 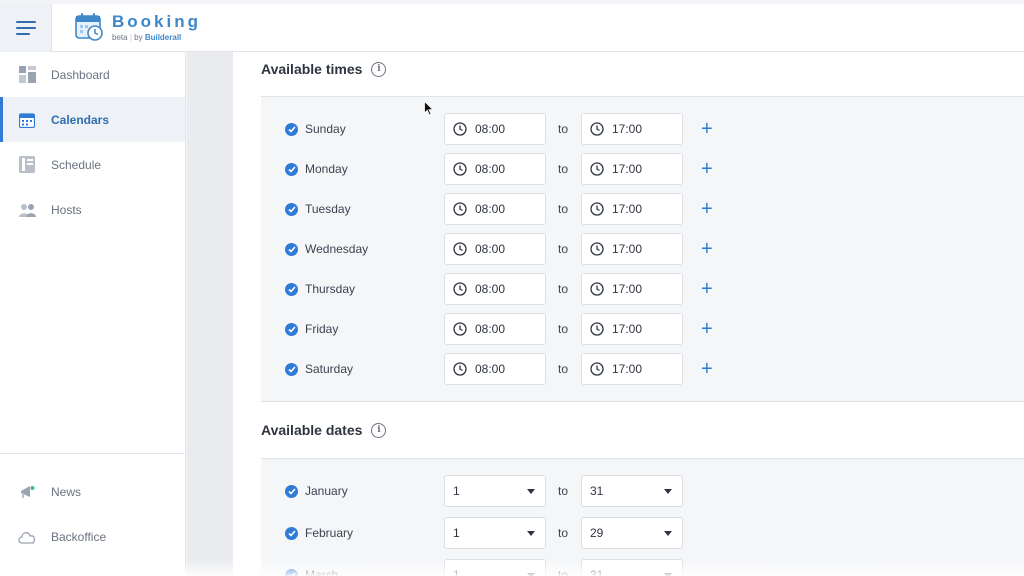 What do you see at coordinates (27, 120) in the screenshot?
I see `calendar-icon` at bounding box center [27, 120].